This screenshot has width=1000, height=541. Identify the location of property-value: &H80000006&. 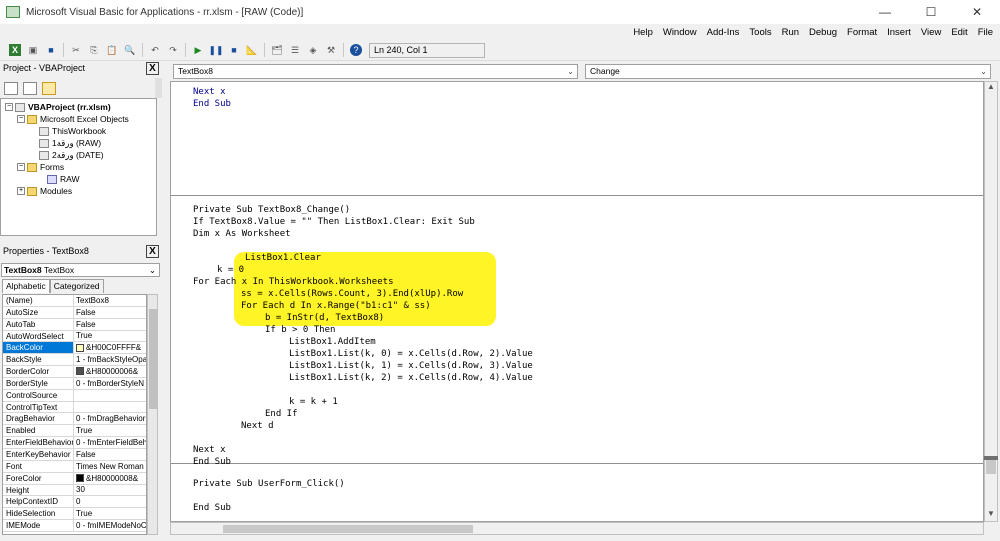
(110, 371).